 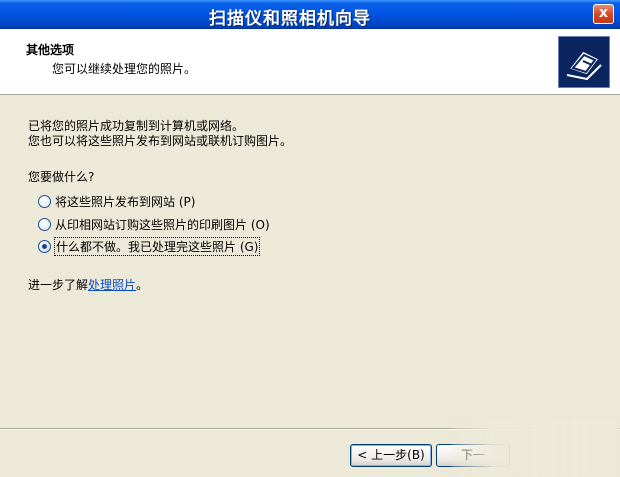 I want to click on wizard-header: 其他选项 您可以继续处理您的照片。, so click(x=310, y=62).